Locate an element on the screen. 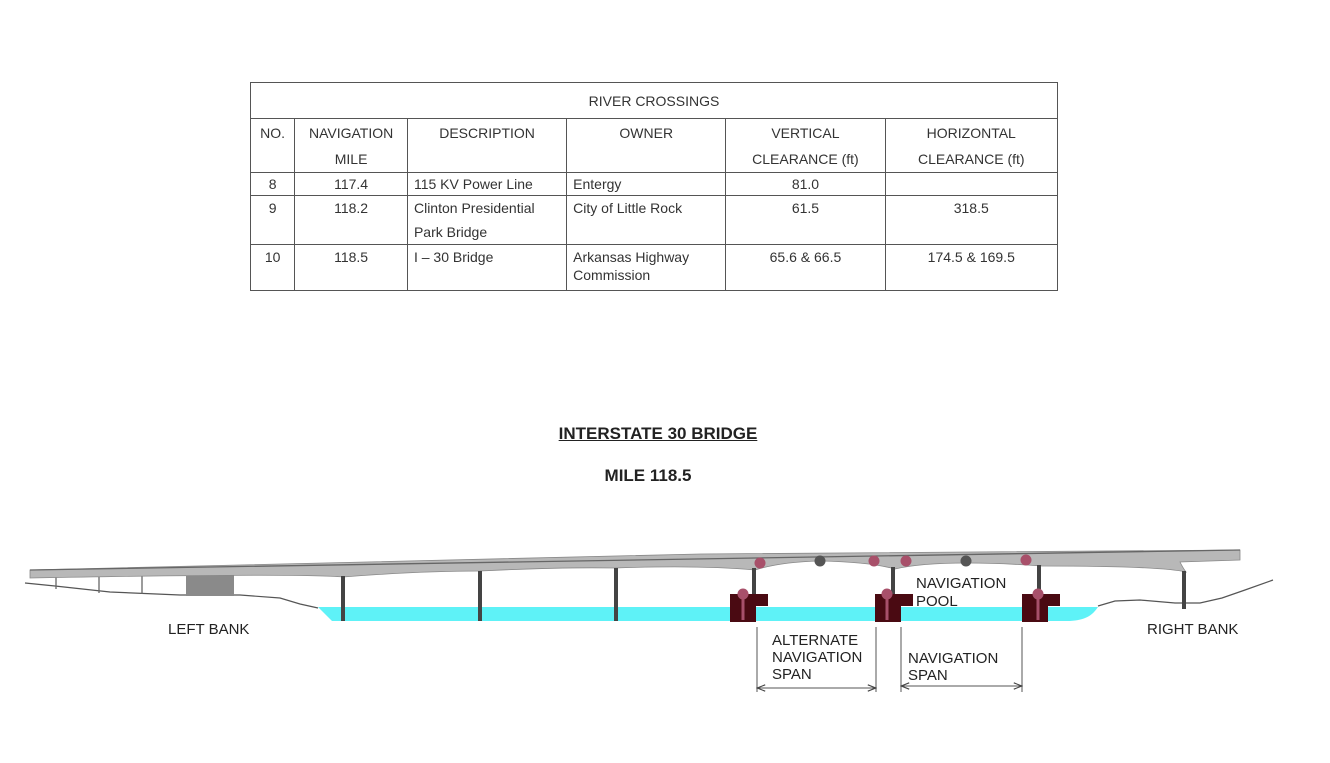 This screenshot has width=1330, height=763. alternate-span-label-1: ALTERNATE is located at coordinates (815, 640).